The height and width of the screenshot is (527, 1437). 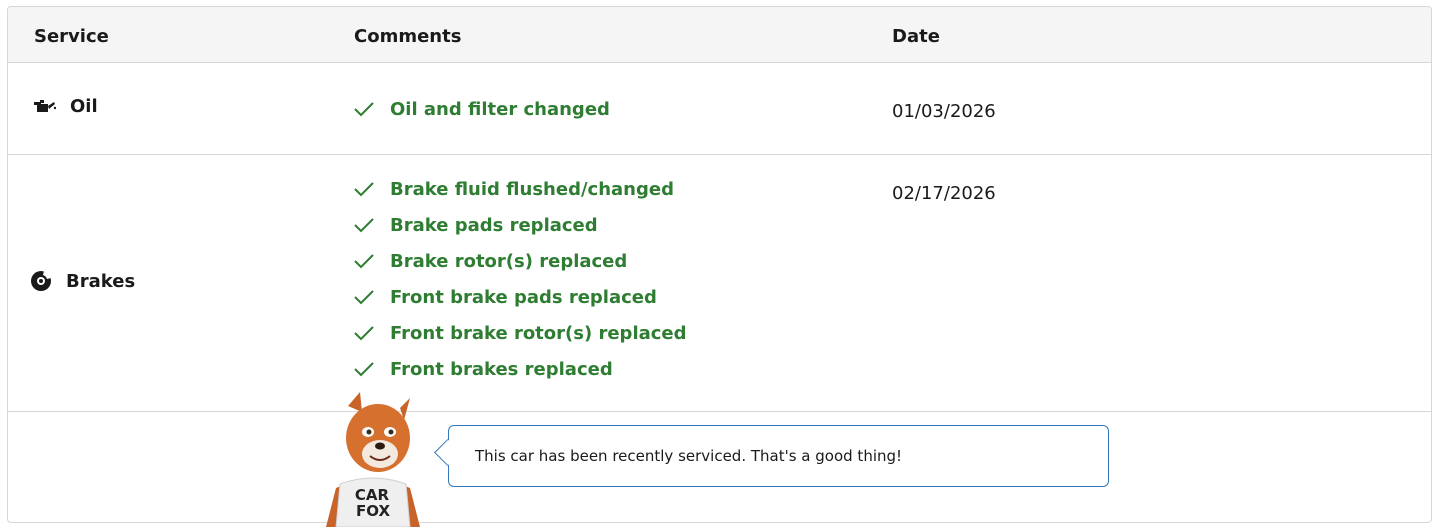 I want to click on brake-disc-icon, so click(x=41, y=281).